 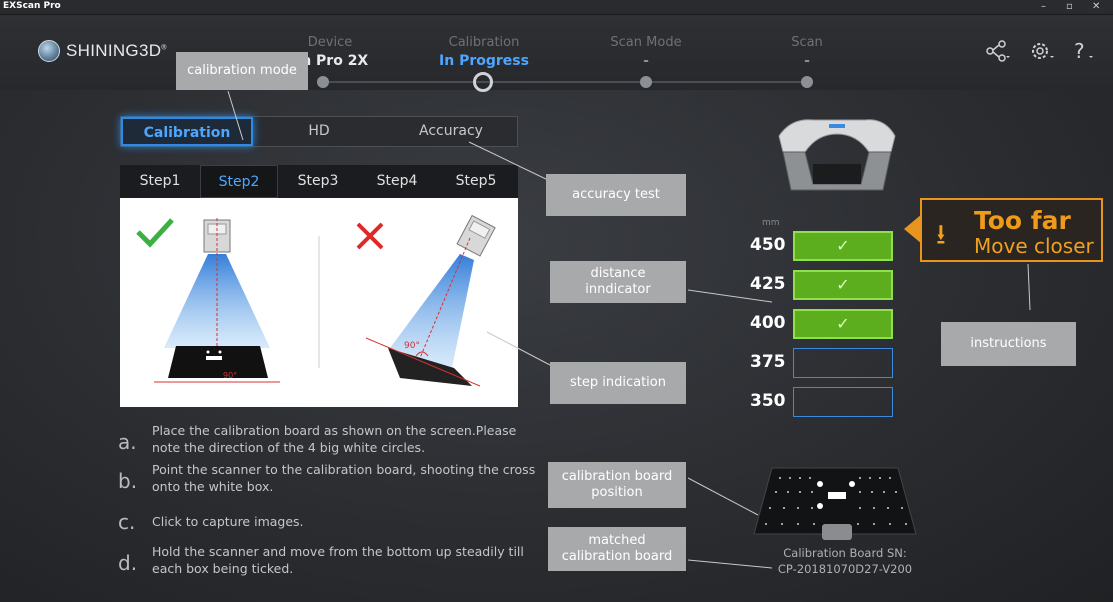 What do you see at coordinates (160, 181) in the screenshot?
I see `tab-step1: Step1` at bounding box center [160, 181].